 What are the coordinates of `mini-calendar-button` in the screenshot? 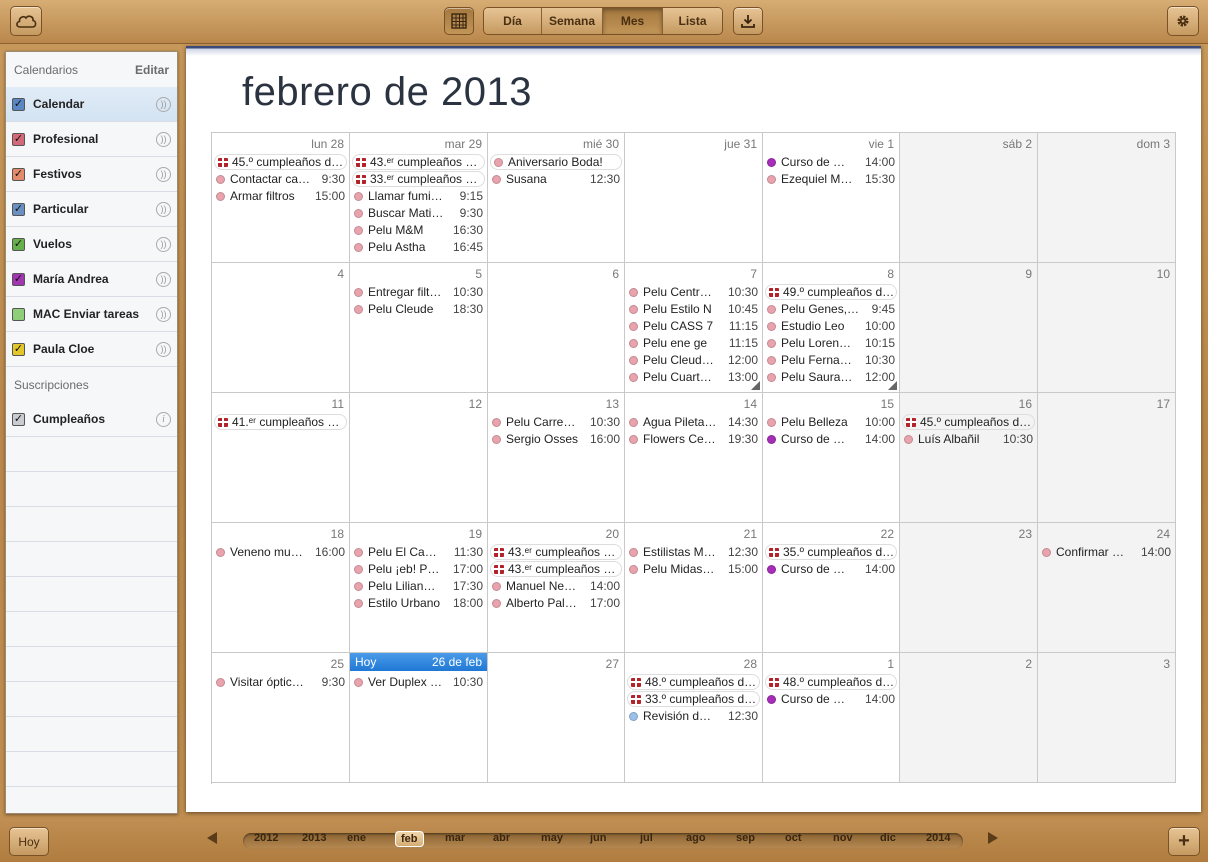 It's located at (459, 21).